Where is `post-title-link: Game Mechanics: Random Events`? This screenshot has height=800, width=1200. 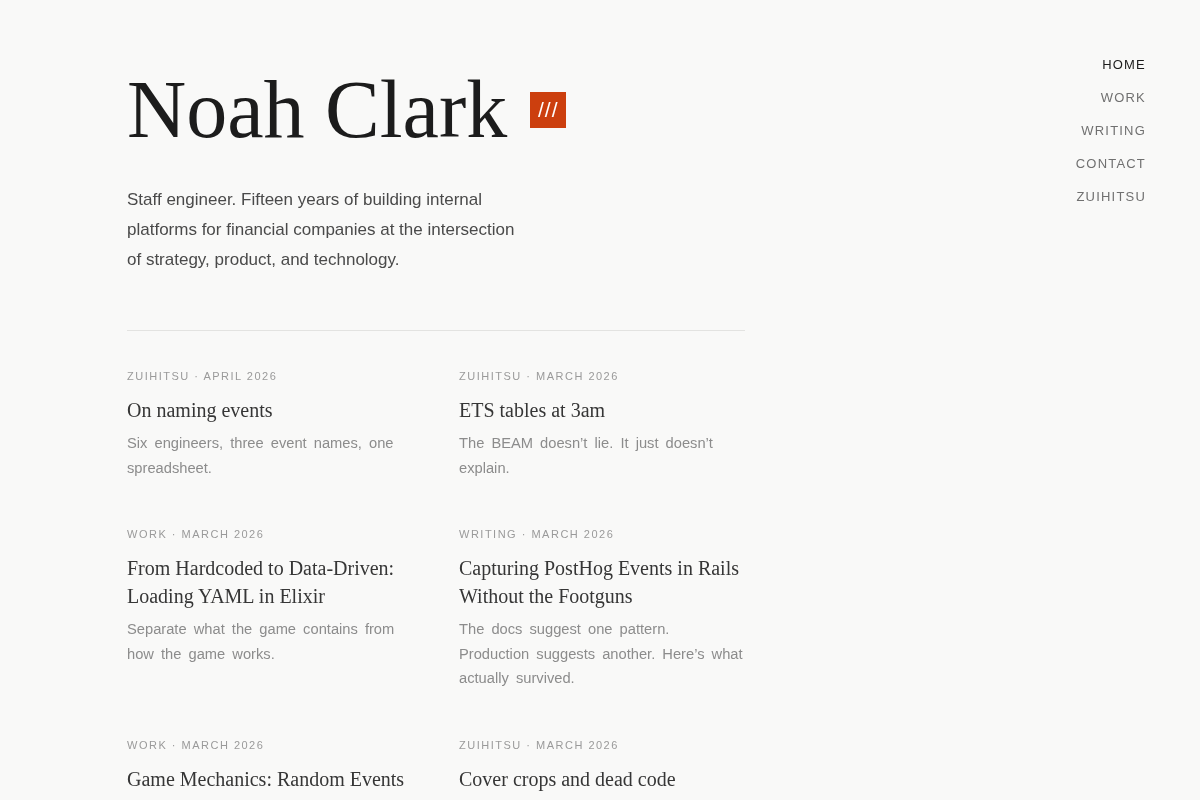 post-title-link: Game Mechanics: Random Events is located at coordinates (266, 778).